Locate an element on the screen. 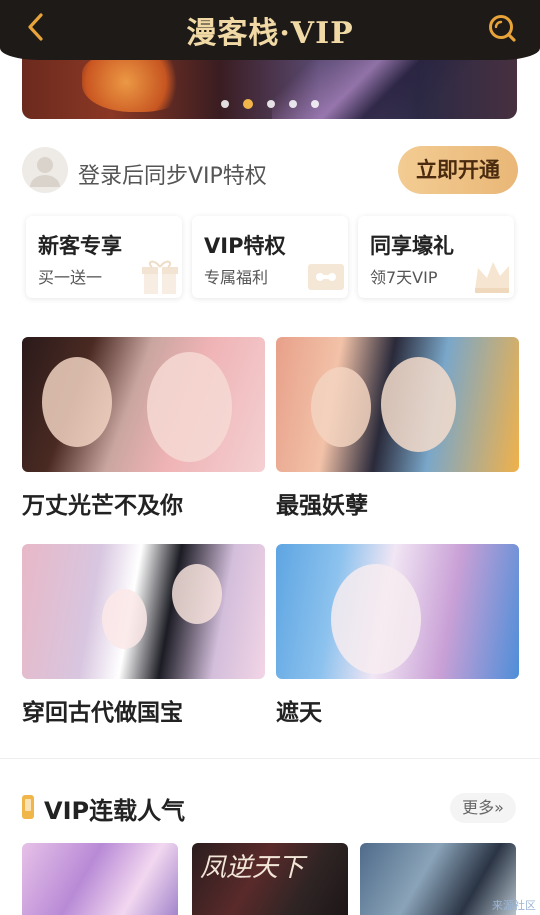 This screenshot has width=540, height=915. carousel-dots is located at coordinates (269, 104).